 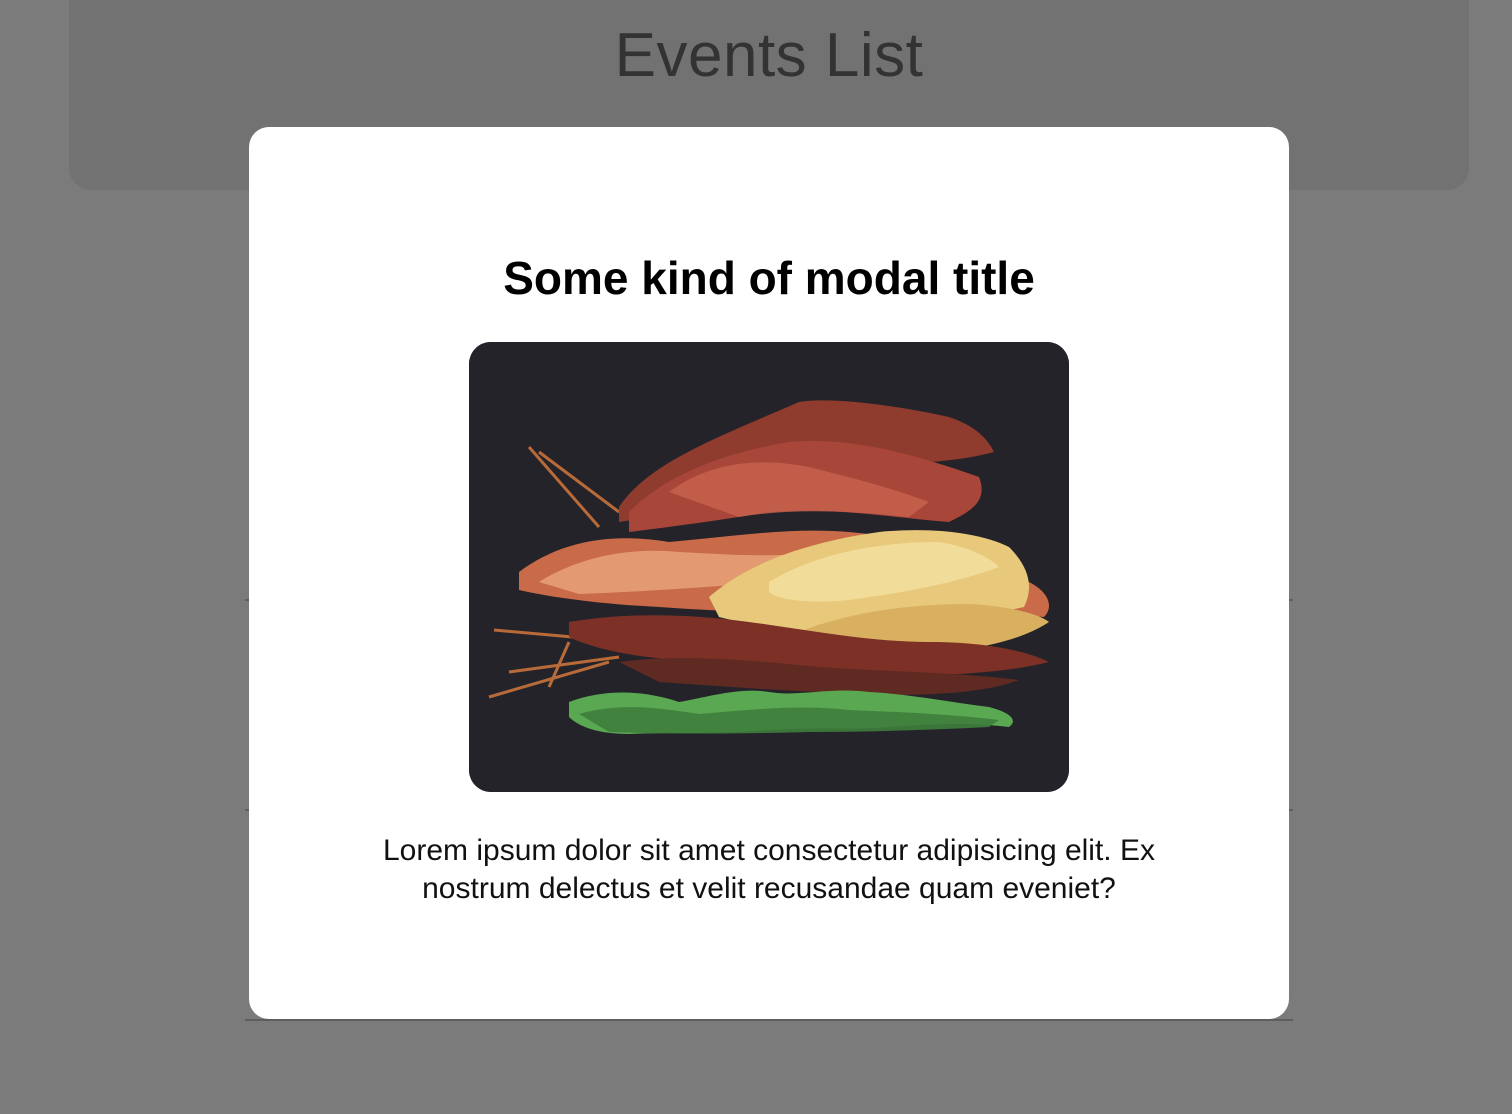 I want to click on modal-title: Some kind of modal title, so click(x=769, y=278).